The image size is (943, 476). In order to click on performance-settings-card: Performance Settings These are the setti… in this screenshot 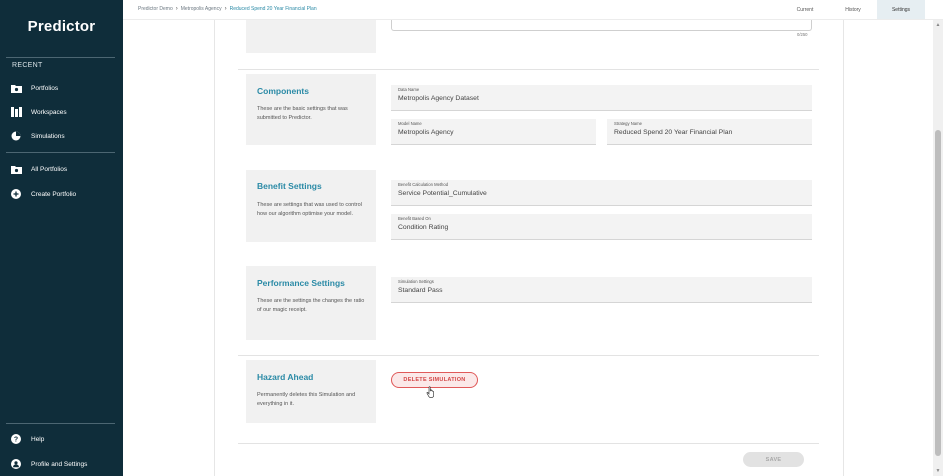, I will do `click(311, 303)`.